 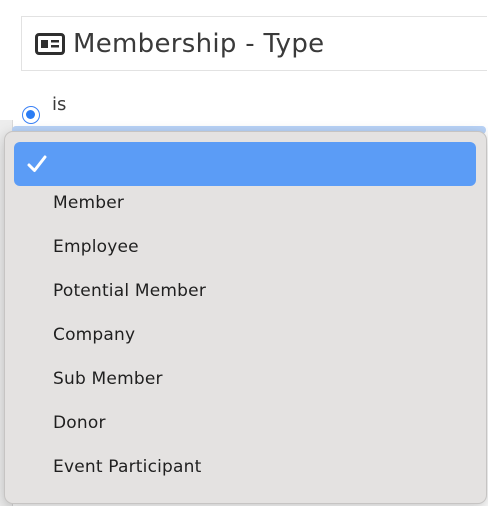 I want to click on dropdown-option-blank, so click(x=245, y=164).